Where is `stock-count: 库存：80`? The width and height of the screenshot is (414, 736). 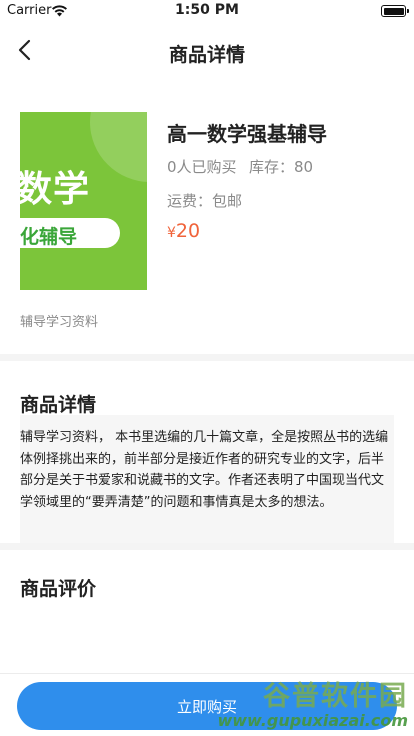 stock-count: 库存：80 is located at coordinates (281, 167).